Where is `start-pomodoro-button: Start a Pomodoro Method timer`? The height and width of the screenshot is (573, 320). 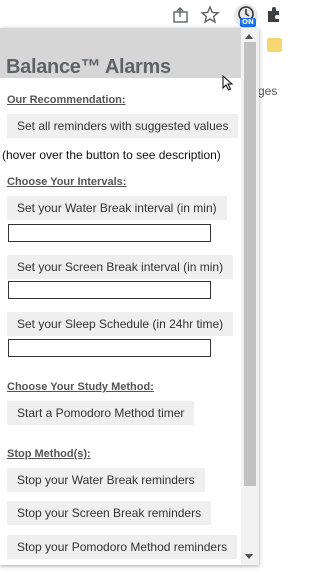
start-pomodoro-button: Start a Pomodoro Method timer is located at coordinates (101, 413).